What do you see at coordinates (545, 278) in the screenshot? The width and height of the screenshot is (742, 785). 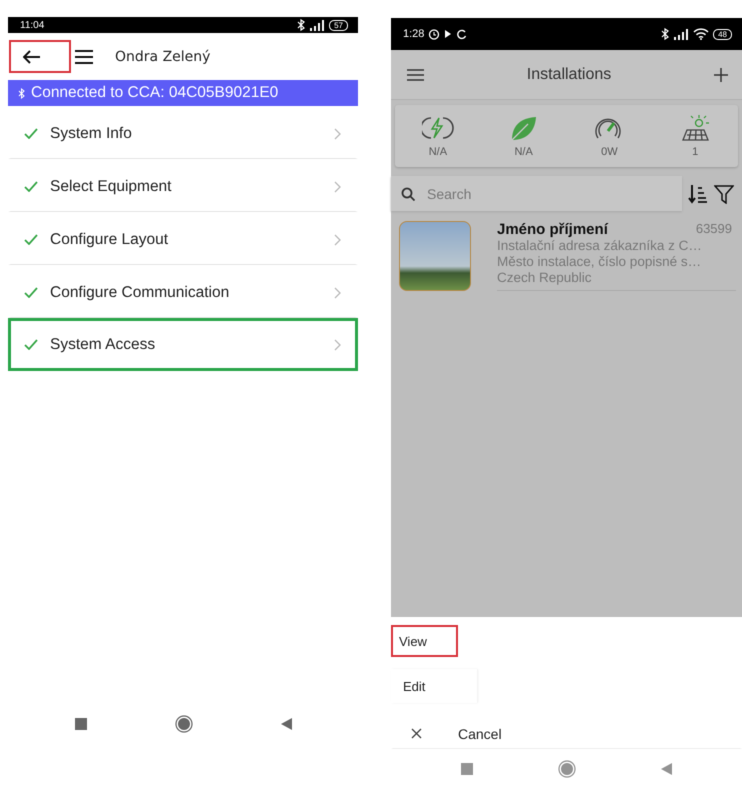 I see `address-line: Czech Republic` at bounding box center [545, 278].